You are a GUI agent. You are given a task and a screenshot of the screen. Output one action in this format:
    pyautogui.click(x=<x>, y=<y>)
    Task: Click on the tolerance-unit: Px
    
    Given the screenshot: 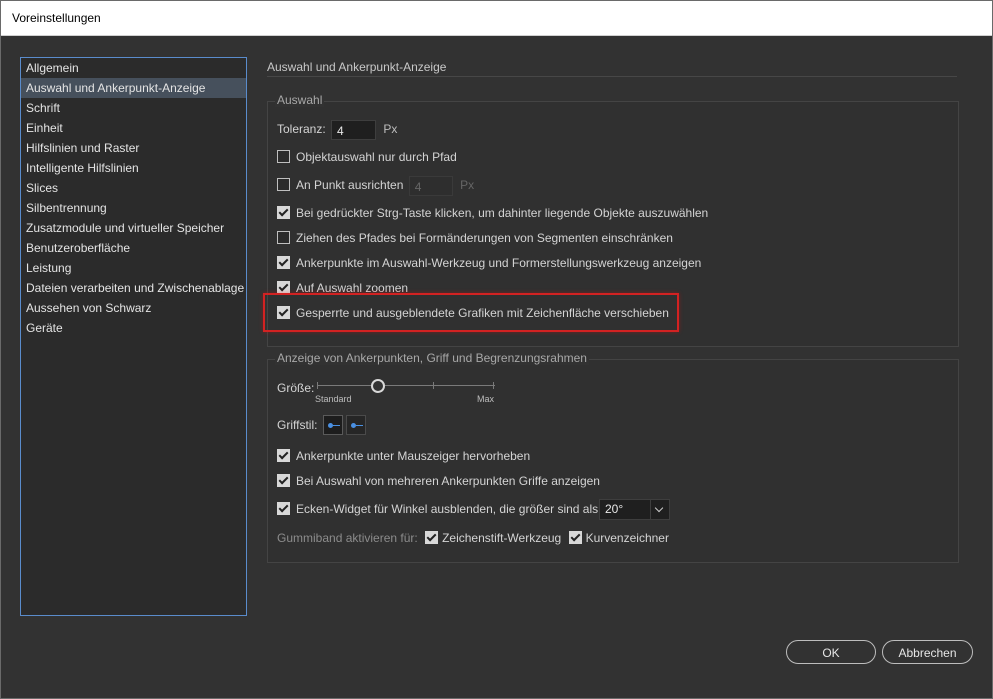 What is the action you would take?
    pyautogui.click(x=390, y=129)
    